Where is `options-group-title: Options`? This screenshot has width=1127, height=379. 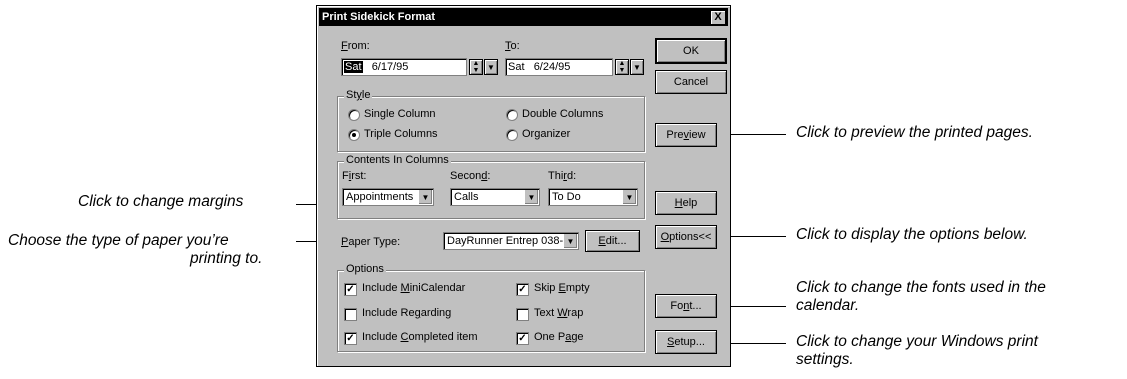 options-group-title: Options is located at coordinates (365, 269).